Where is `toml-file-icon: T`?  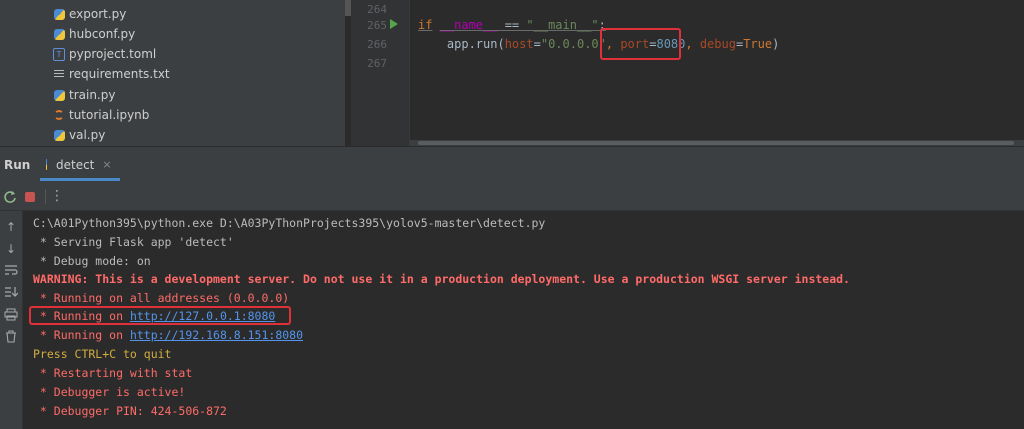
toml-file-icon: T is located at coordinates (59, 54).